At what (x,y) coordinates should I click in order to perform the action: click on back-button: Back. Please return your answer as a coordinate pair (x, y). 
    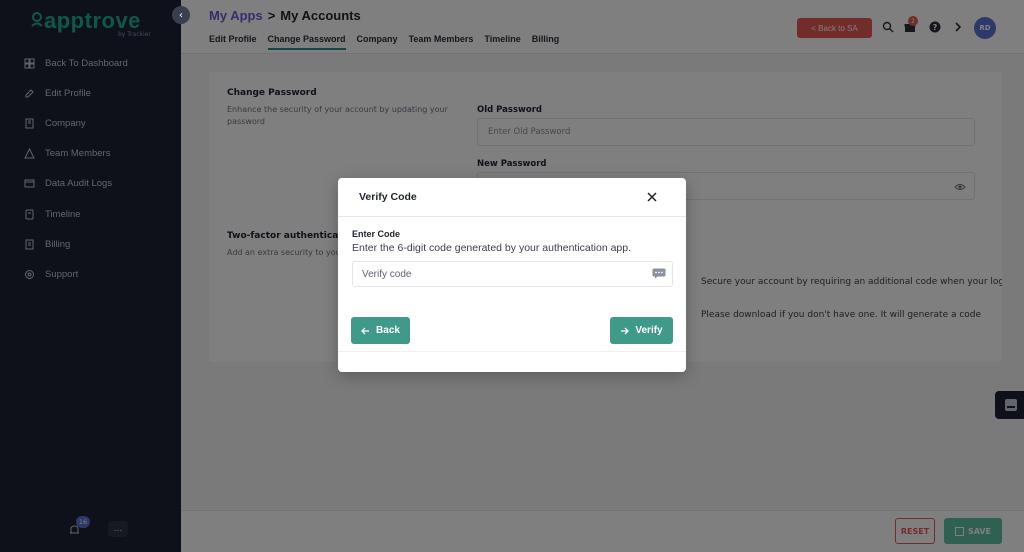
    Looking at the image, I should click on (380, 330).